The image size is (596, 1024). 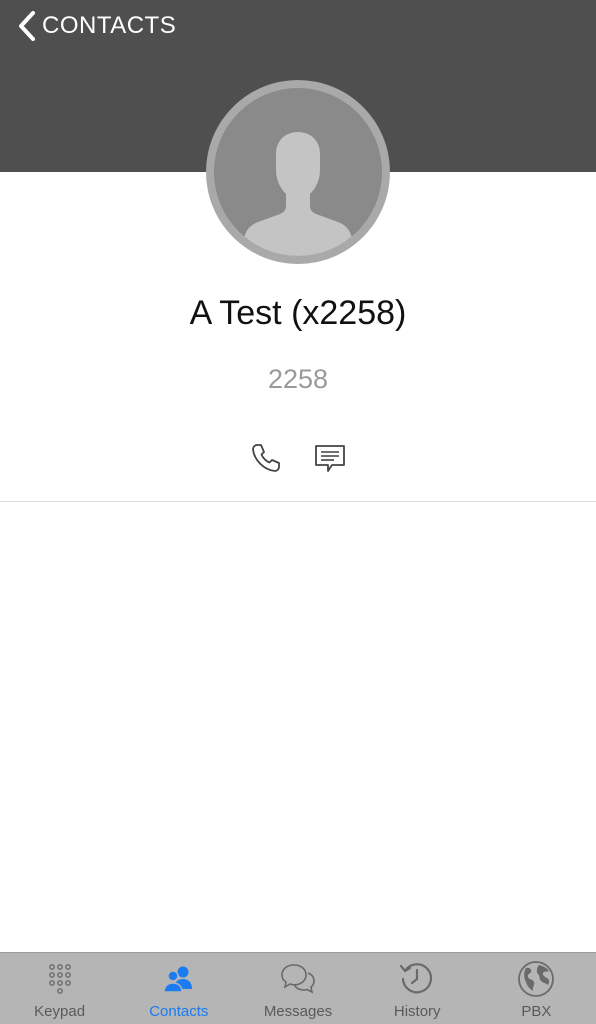 I want to click on tab-contacts: Contacts, so click(x=178, y=988).